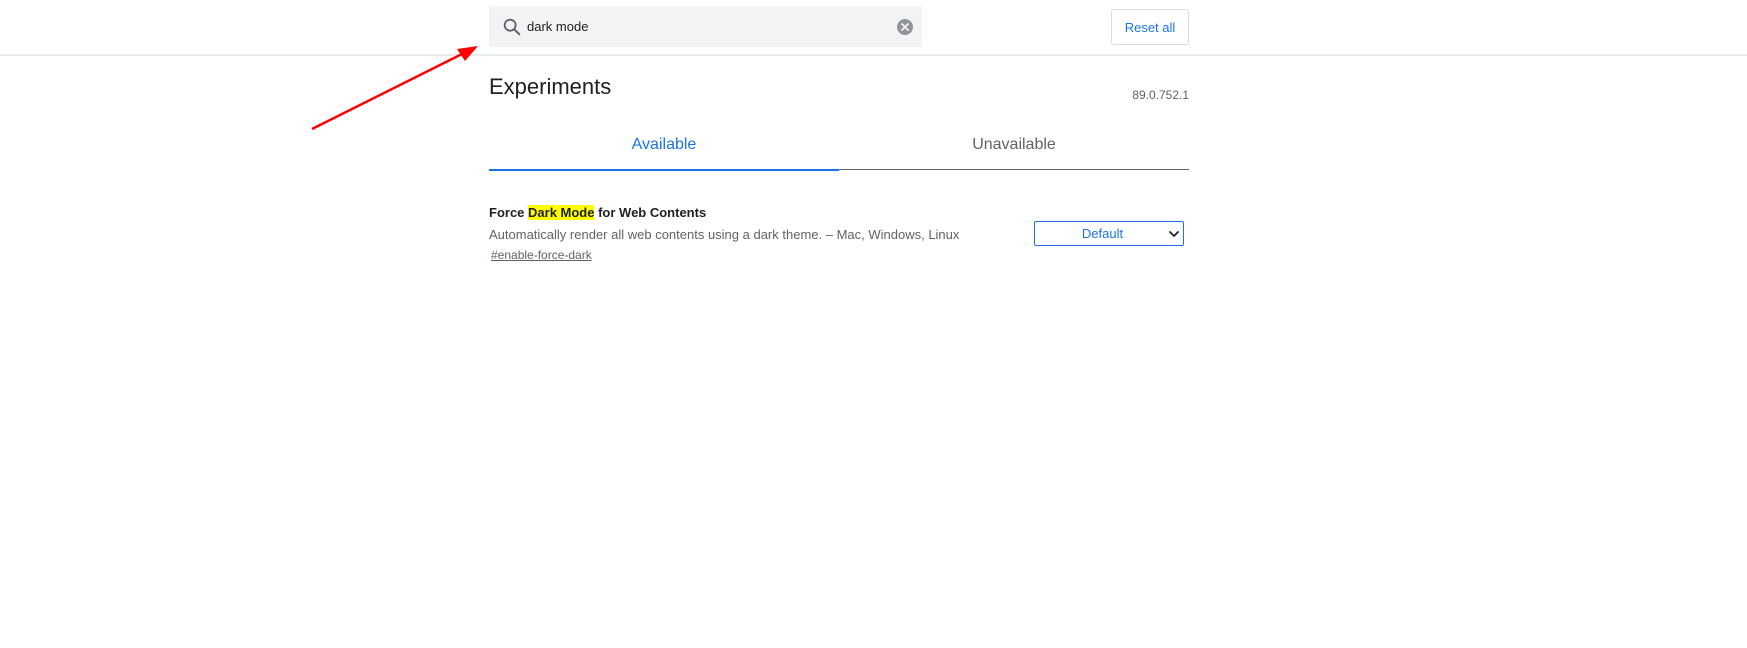 This screenshot has height=648, width=1747. Describe the element at coordinates (650, 212) in the screenshot. I see `experiment-name-suffix: for Web Contents` at that location.